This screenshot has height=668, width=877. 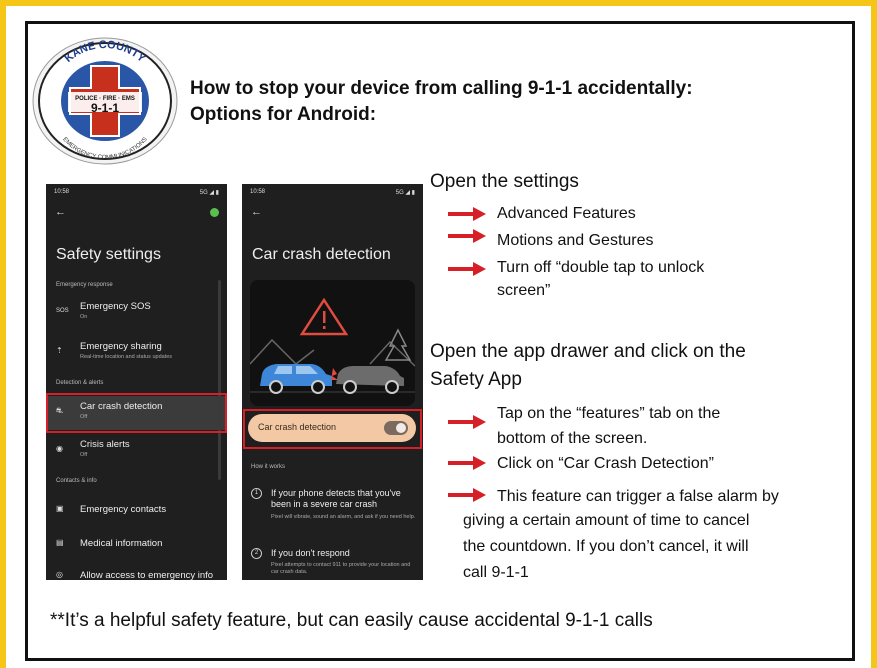 I want to click on crash-scene-icon, so click(x=332, y=345).